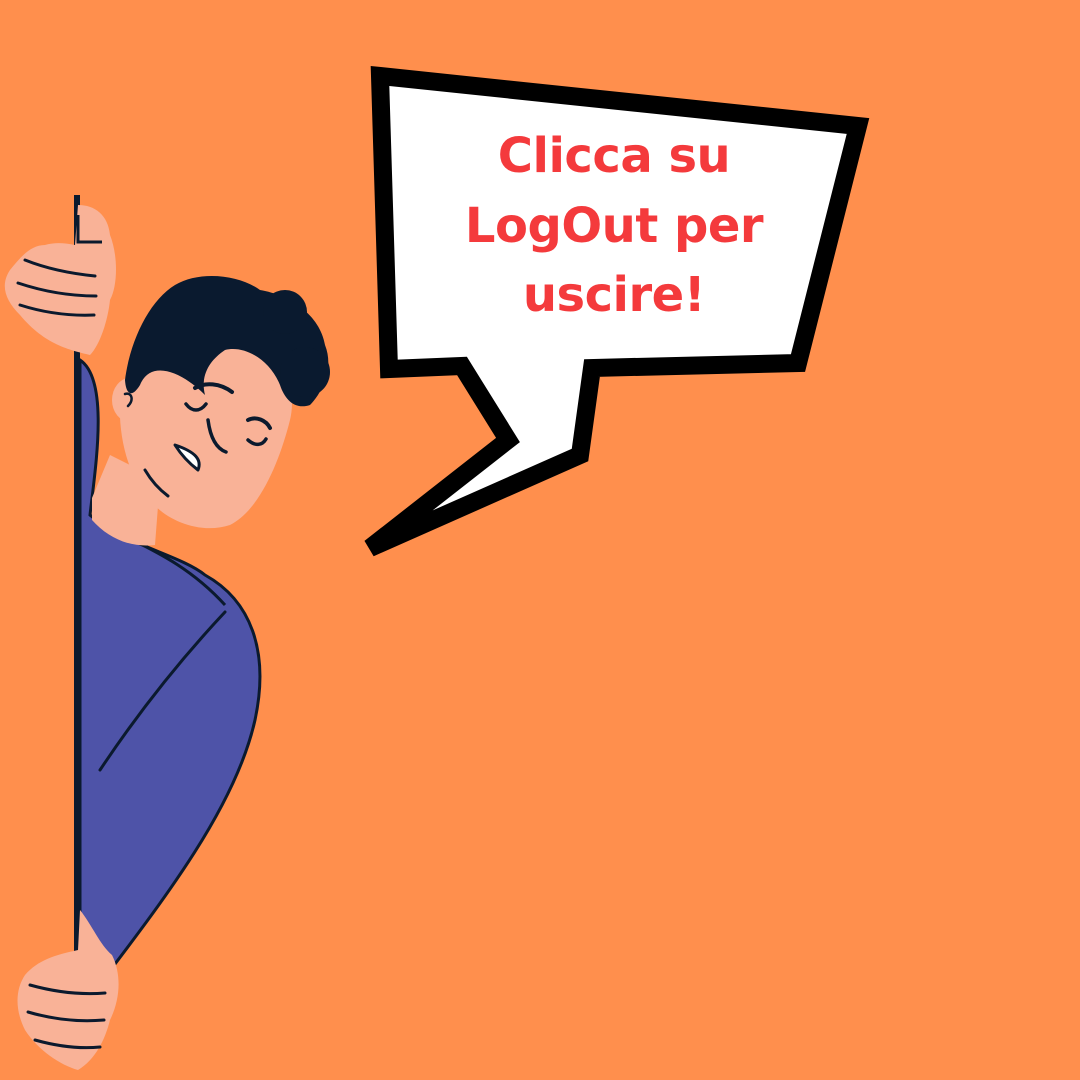 This screenshot has width=1080, height=1080. Describe the element at coordinates (614, 156) in the screenshot. I see `speech-line-1: Clicca su` at that location.